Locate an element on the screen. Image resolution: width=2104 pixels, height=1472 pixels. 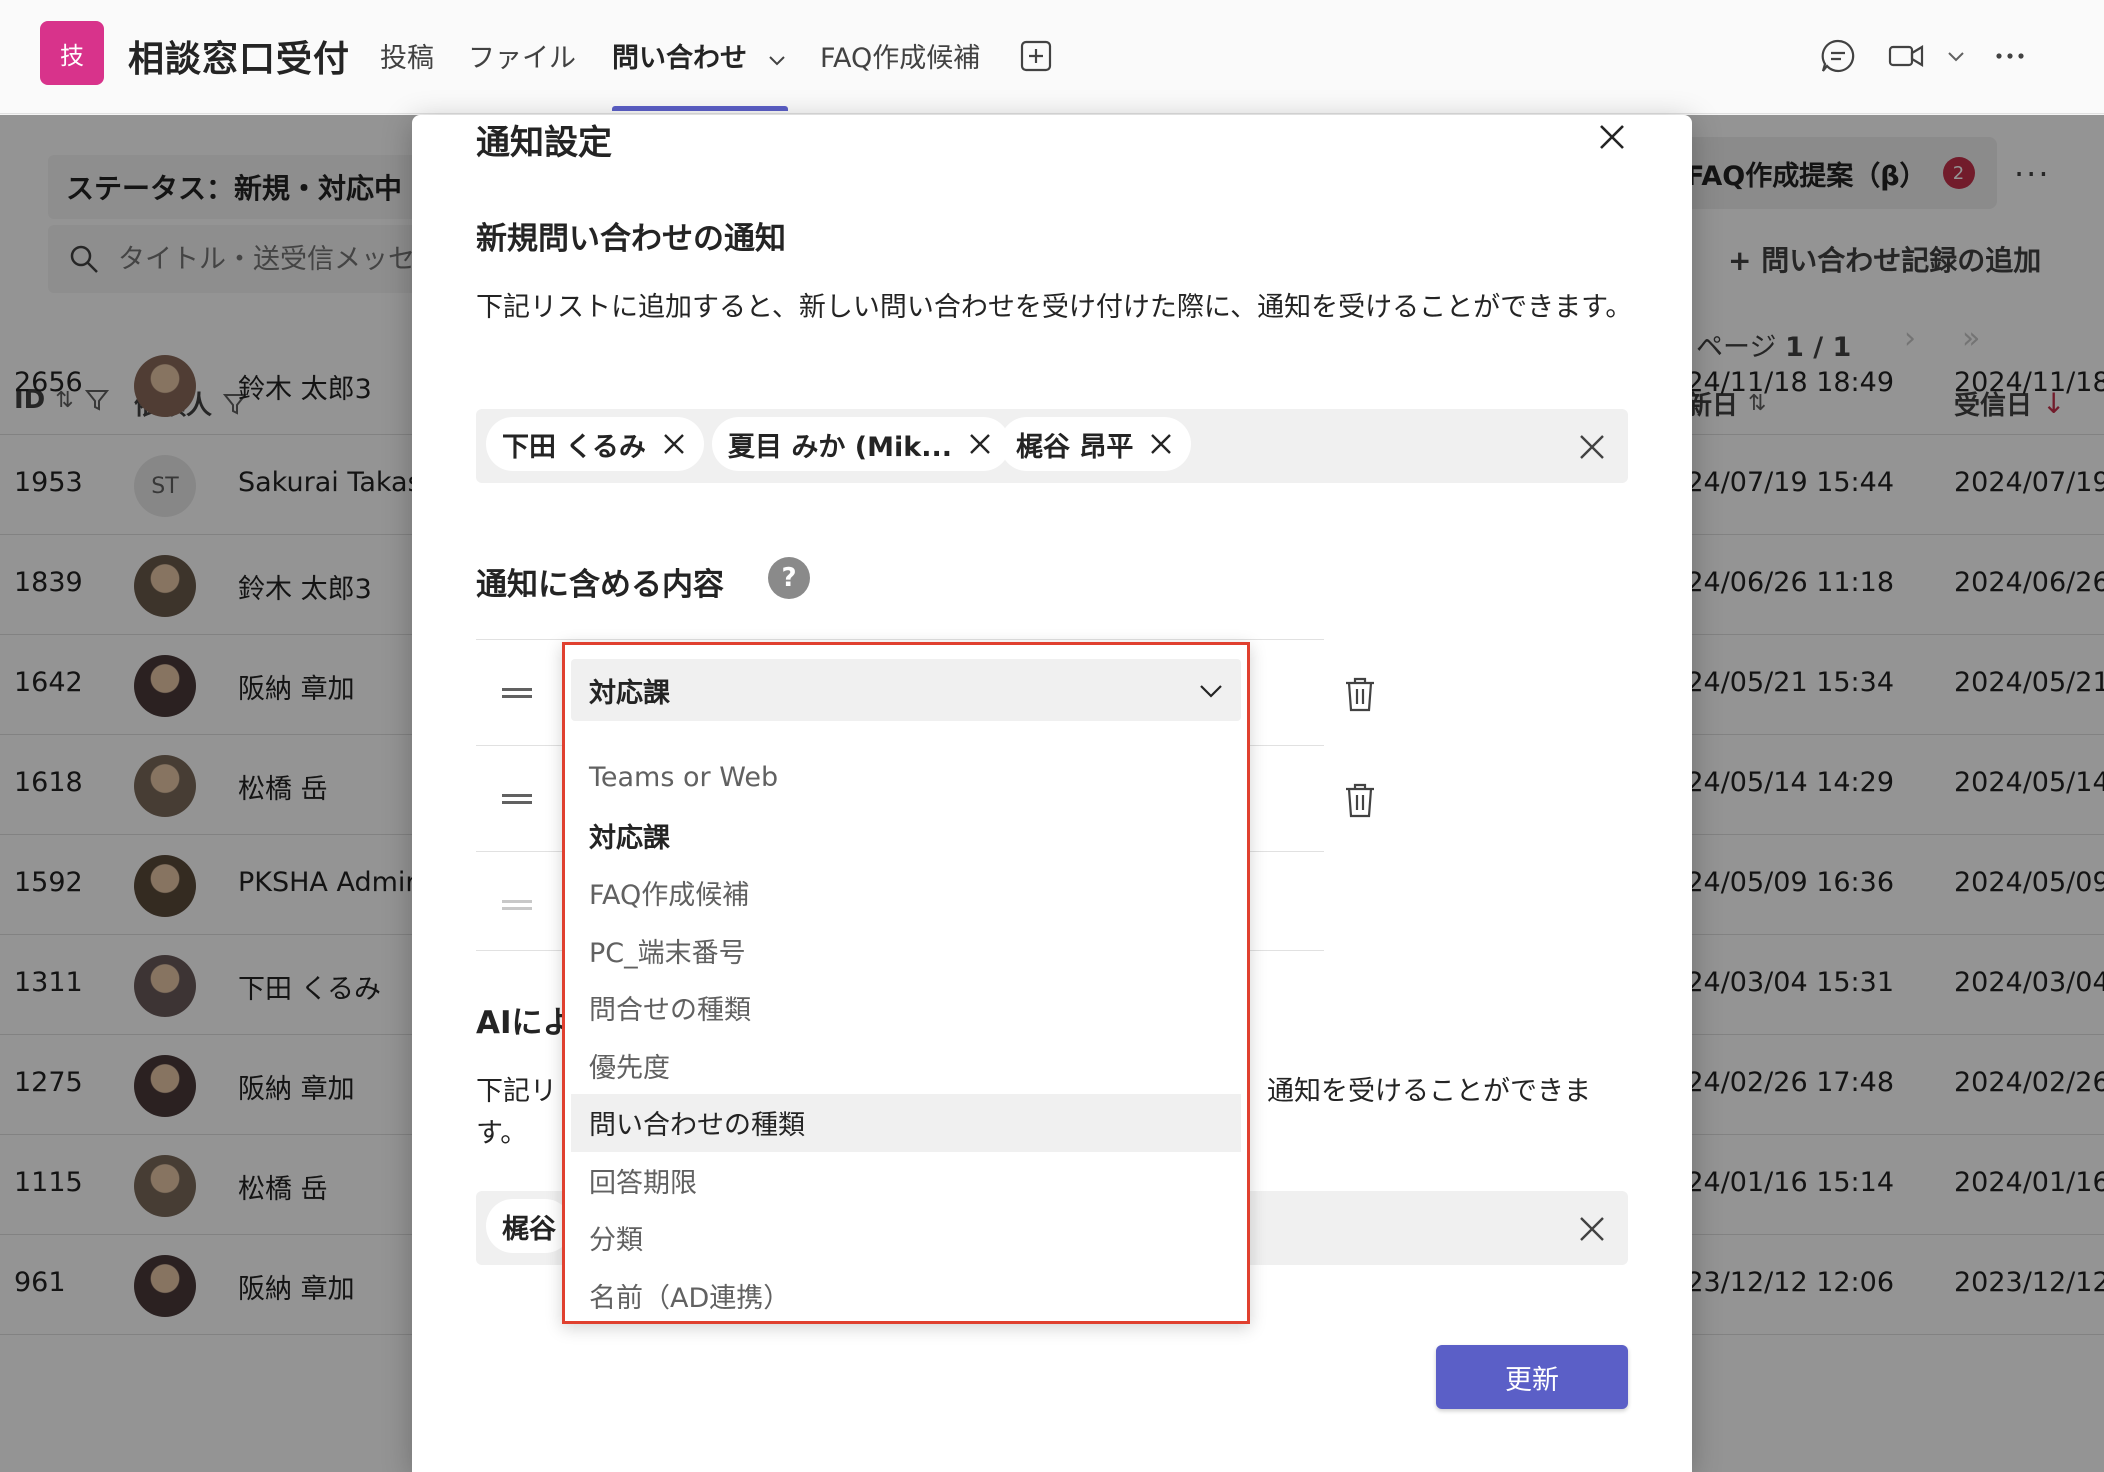
dropdown-option: FAQ作成候補 is located at coordinates (906, 893).